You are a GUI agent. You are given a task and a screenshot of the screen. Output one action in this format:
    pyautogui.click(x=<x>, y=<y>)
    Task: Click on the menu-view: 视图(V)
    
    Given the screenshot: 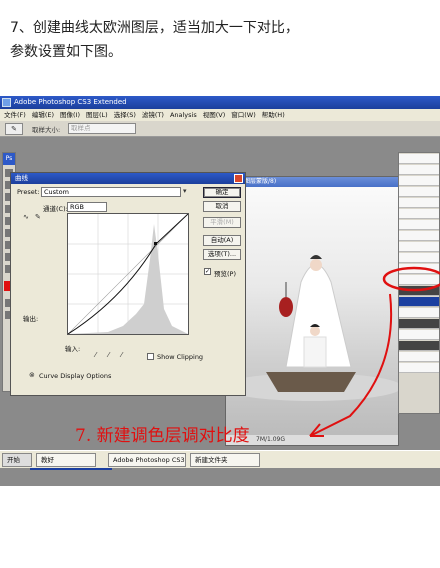 What is the action you would take?
    pyautogui.click(x=214, y=115)
    